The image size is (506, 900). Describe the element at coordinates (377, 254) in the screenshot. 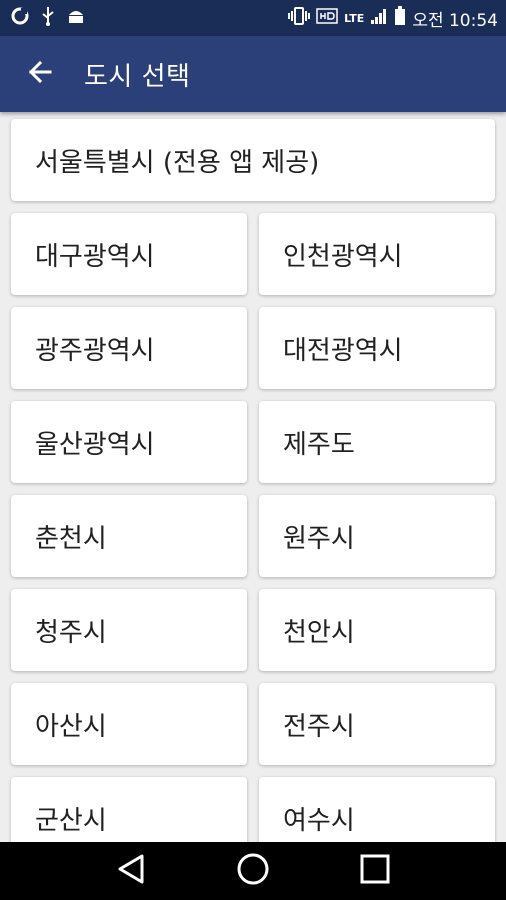

I see `city-card: 인천광역시` at that location.